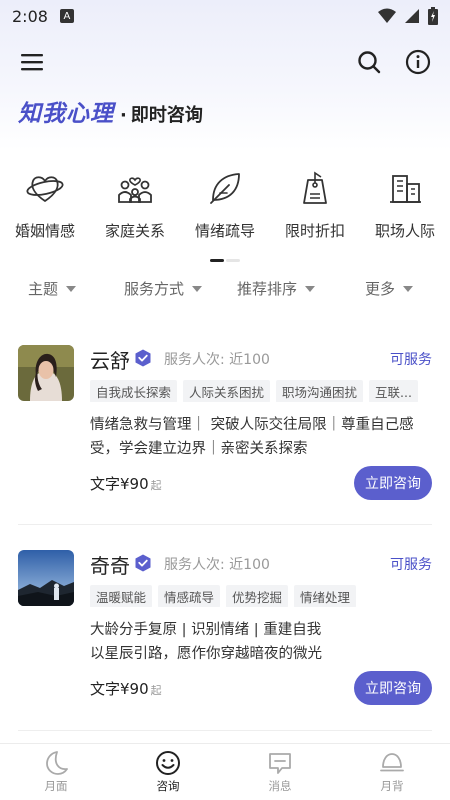 This screenshot has width=450, height=800. I want to click on category-emotion: 情绪疏导, so click(225, 204).